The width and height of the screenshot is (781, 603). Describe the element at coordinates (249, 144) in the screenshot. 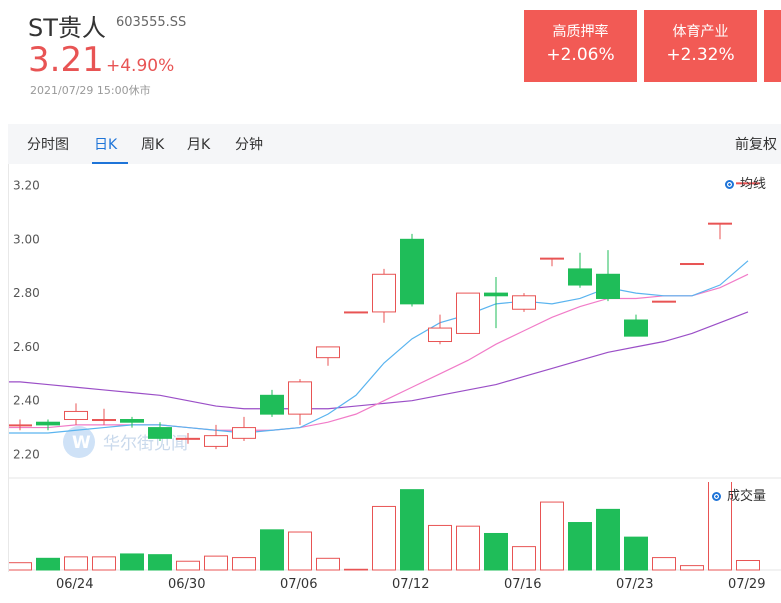

I see `tab-minute: 分钟` at that location.